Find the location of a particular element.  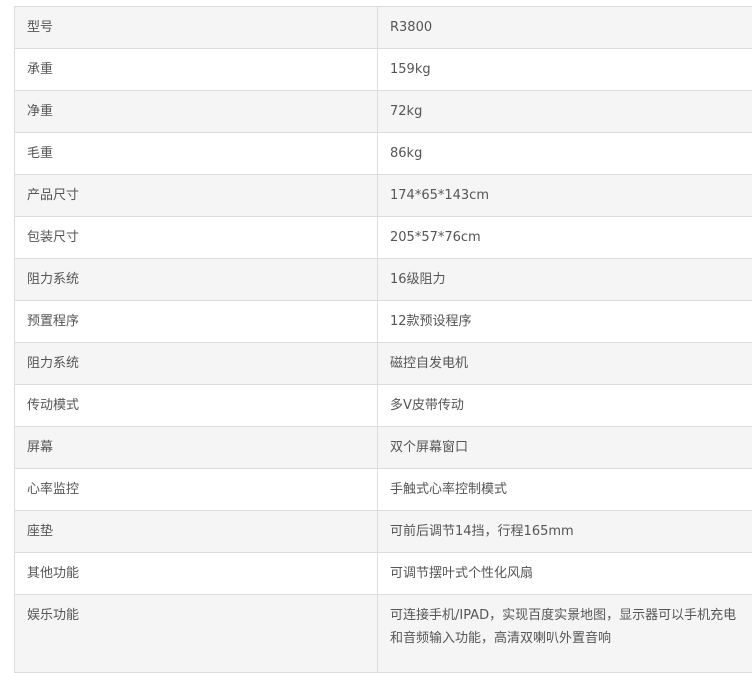

table-row: 传动模式 多V皮带传动 is located at coordinates (383, 406).